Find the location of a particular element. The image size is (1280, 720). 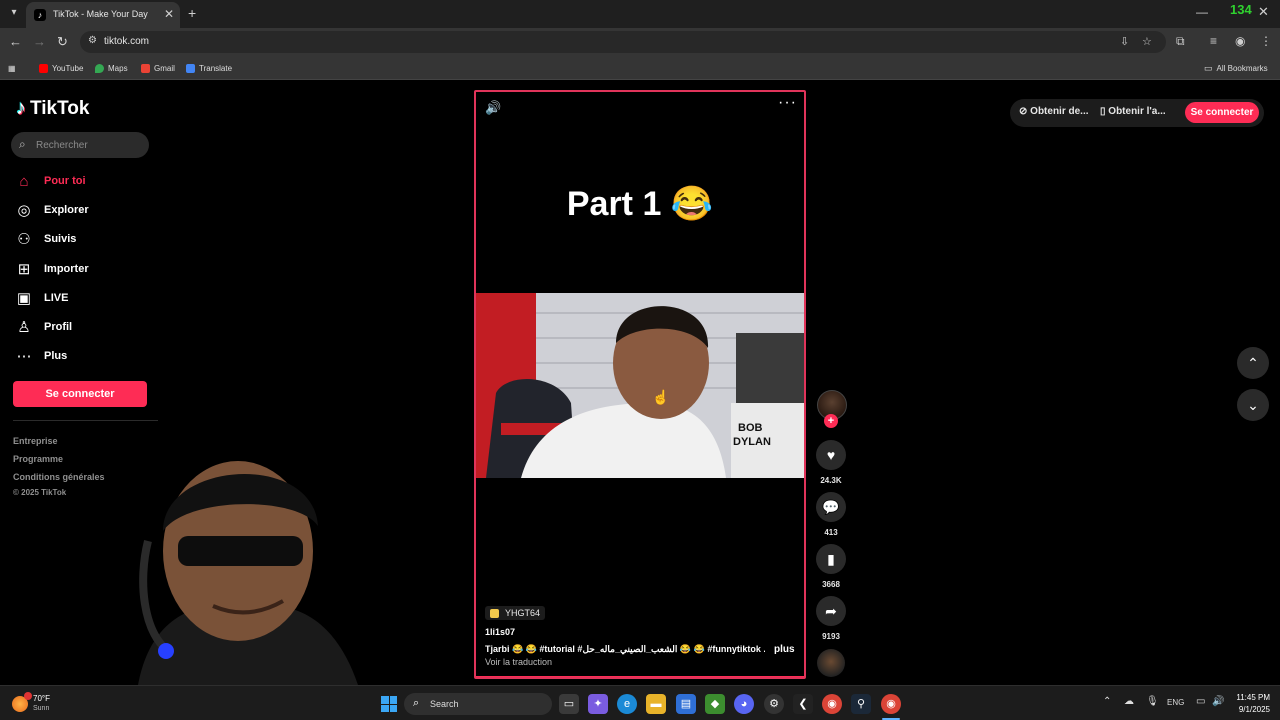

tiktok-logo: ♪ TikTok is located at coordinates (52, 108).